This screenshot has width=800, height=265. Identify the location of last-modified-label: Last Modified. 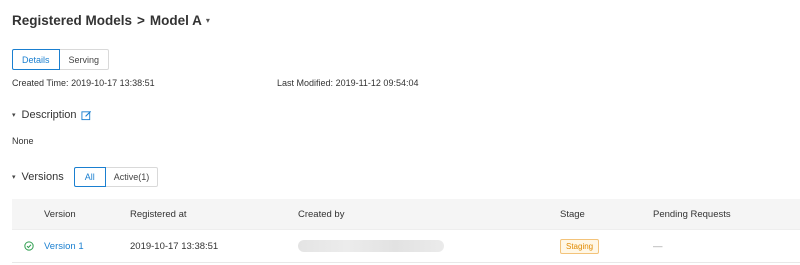
(304, 83).